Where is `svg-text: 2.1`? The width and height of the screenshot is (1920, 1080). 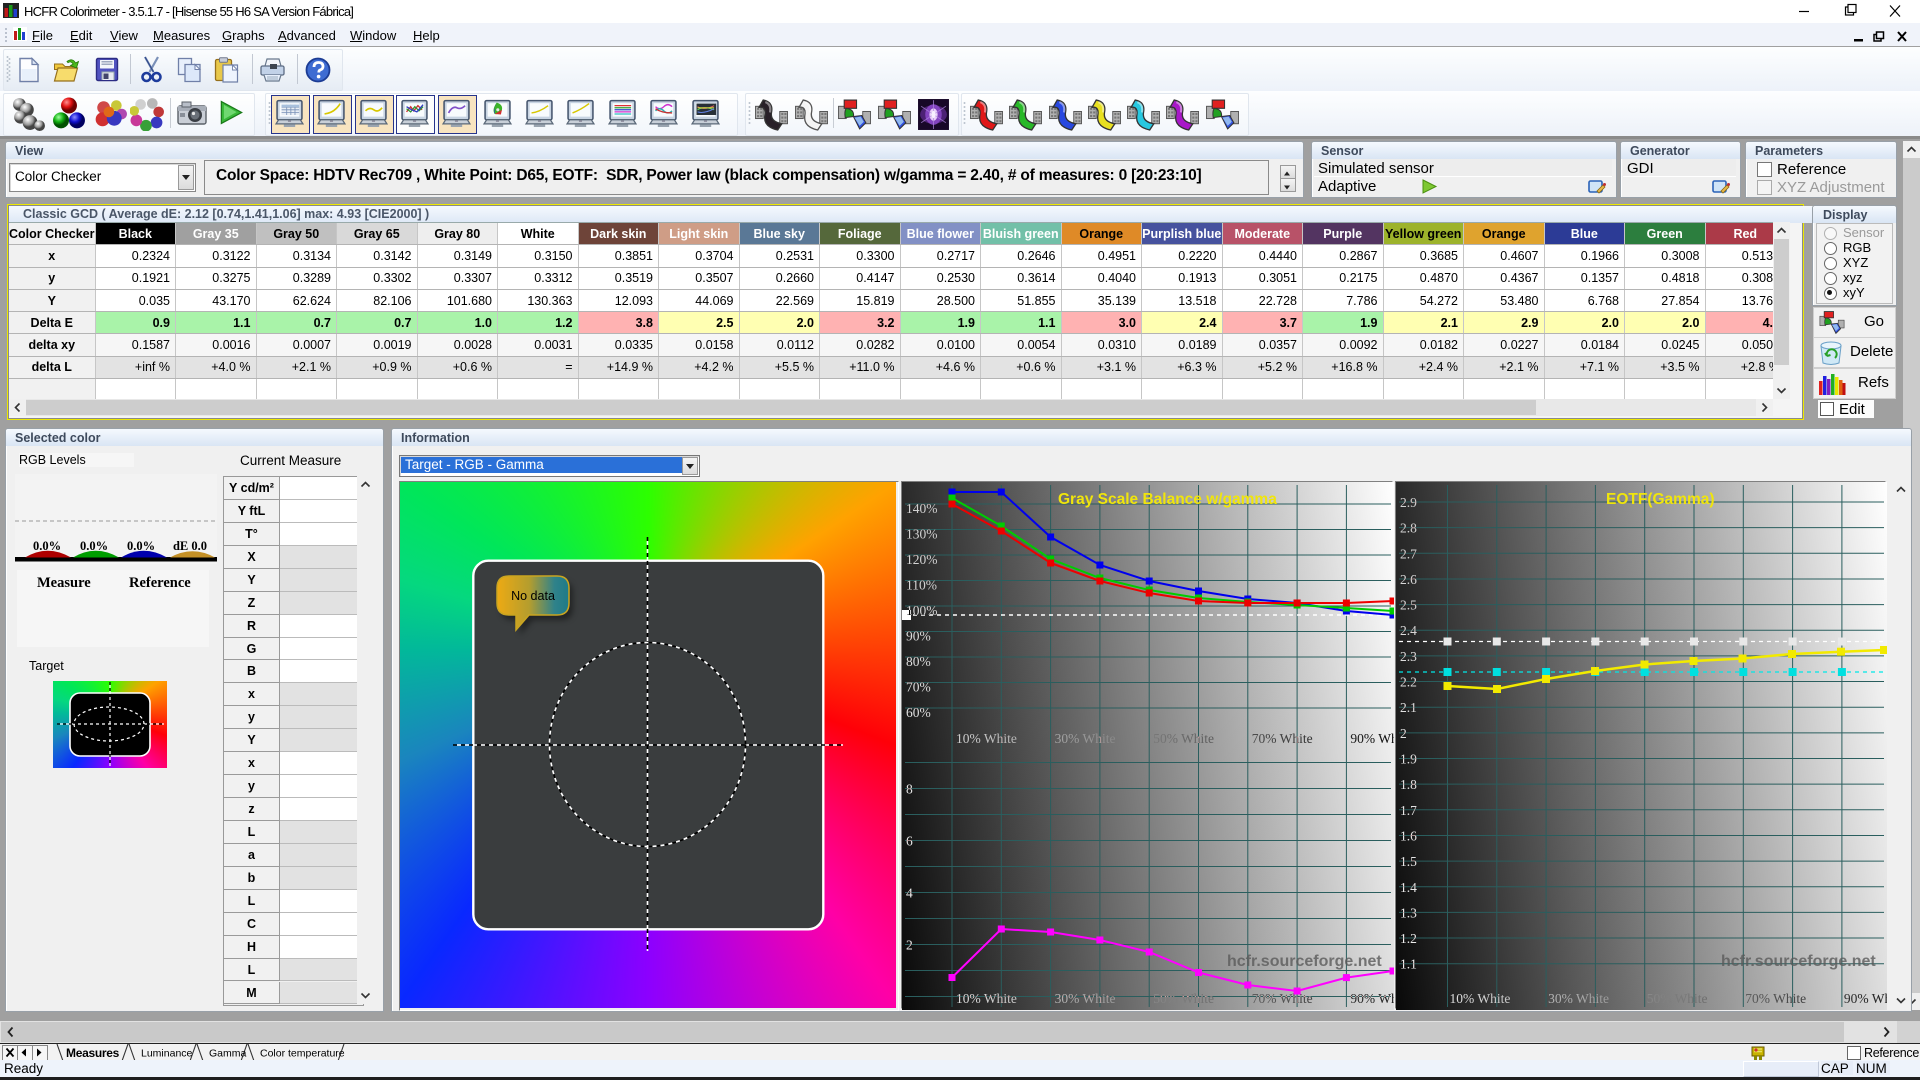
svg-text: 2.1 is located at coordinates (1408, 707).